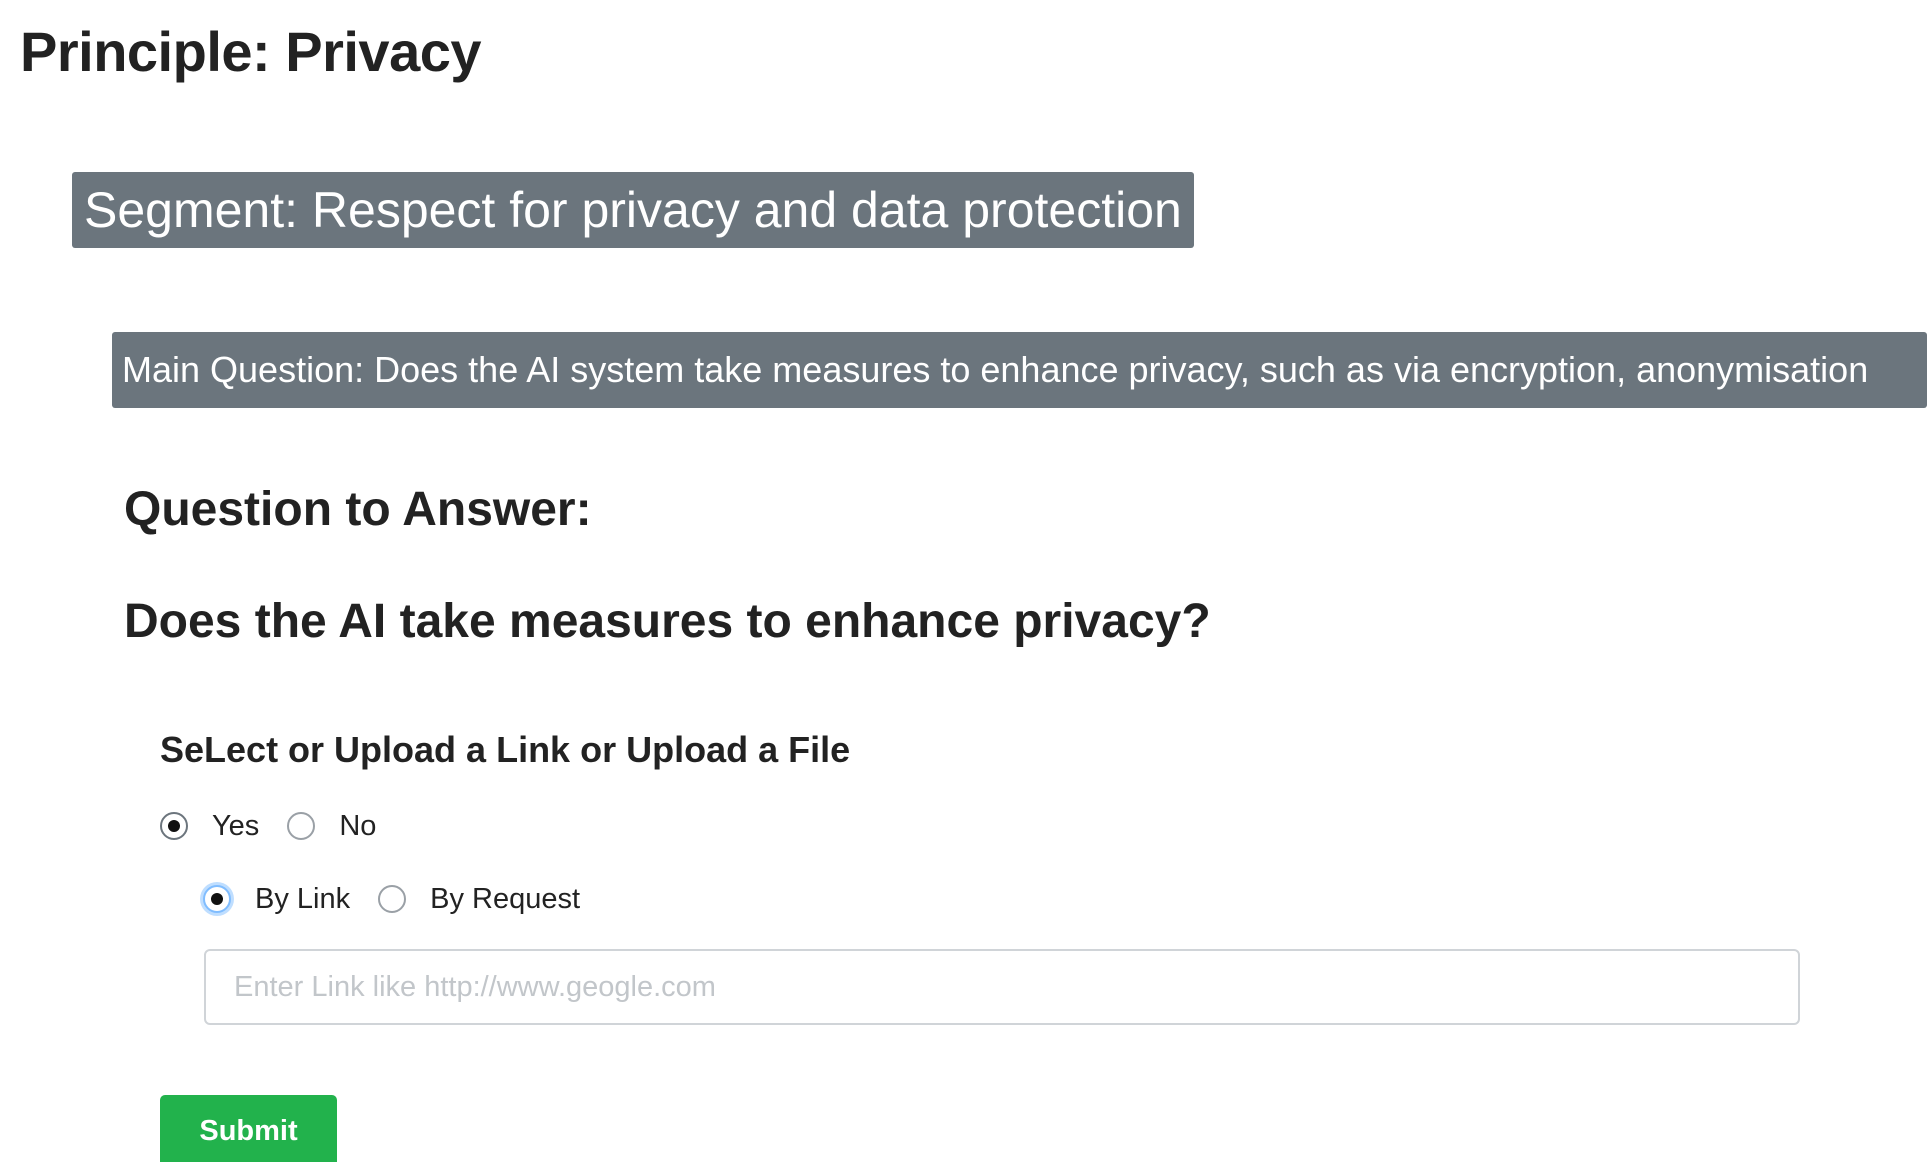 The height and width of the screenshot is (1162, 1928). I want to click on radio-no-unchecked, so click(301, 826).